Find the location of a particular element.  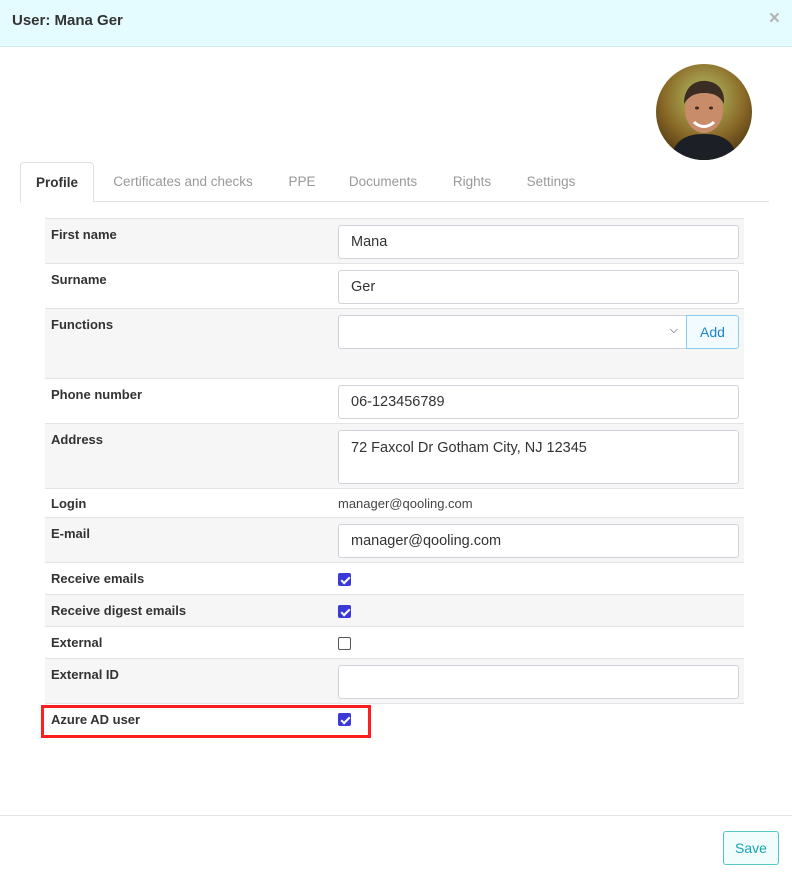

tab-documents: Documents is located at coordinates (383, 182).